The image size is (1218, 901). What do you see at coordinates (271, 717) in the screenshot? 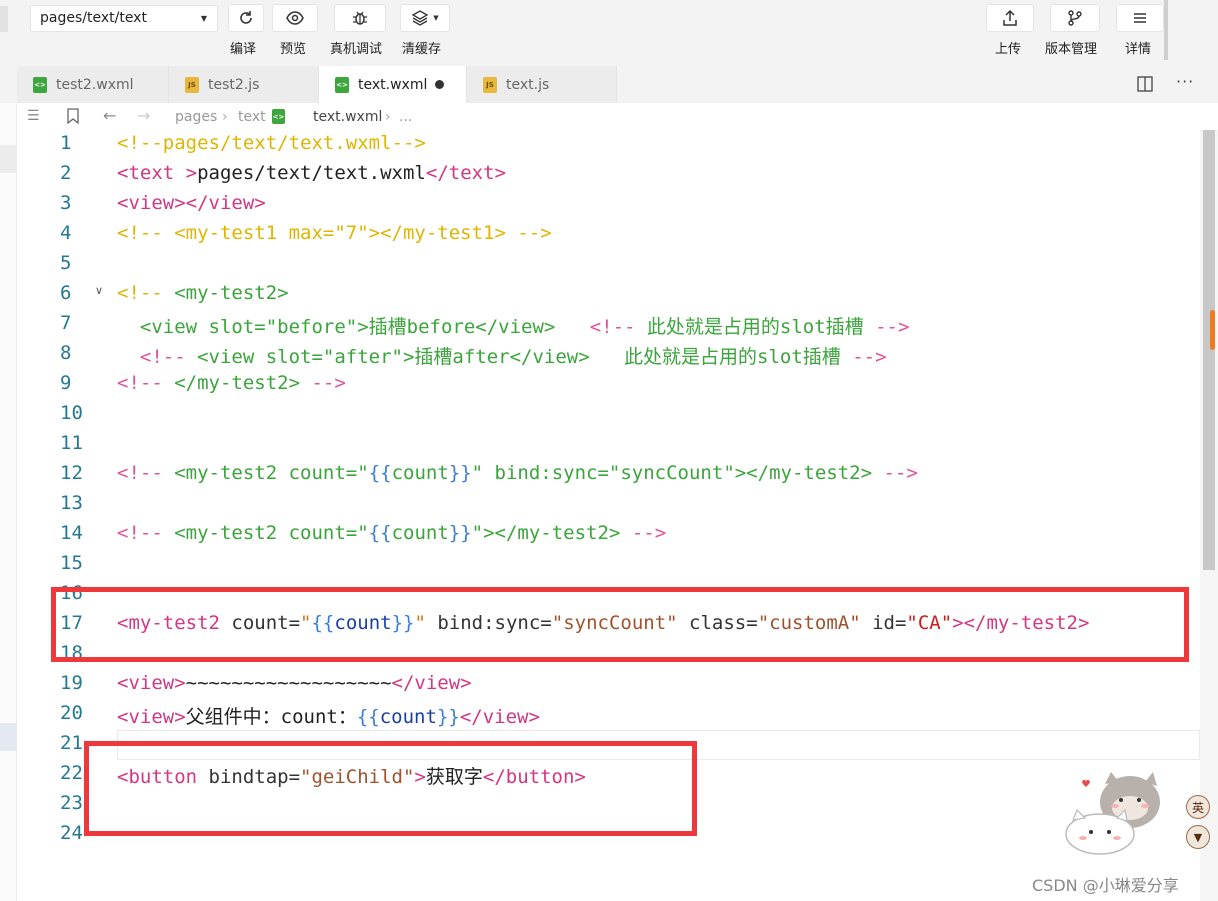
I see `code-text: 父组件中：count：` at bounding box center [271, 717].